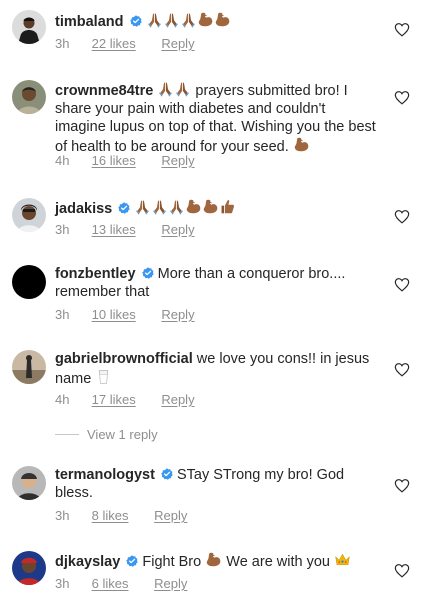  Describe the element at coordinates (172, 562) in the screenshot. I see `comment-text: Fight Bro` at that location.